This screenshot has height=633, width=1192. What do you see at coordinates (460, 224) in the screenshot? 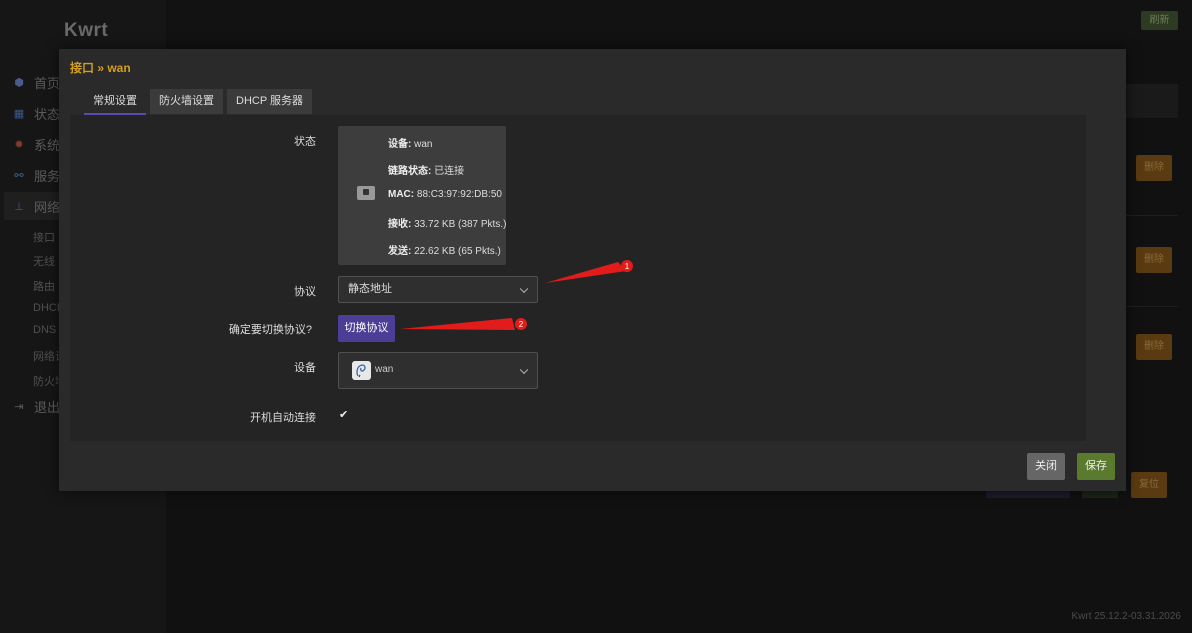
I see `status-rx-value: 33.72 KB (387 Pkts.)` at bounding box center [460, 224].